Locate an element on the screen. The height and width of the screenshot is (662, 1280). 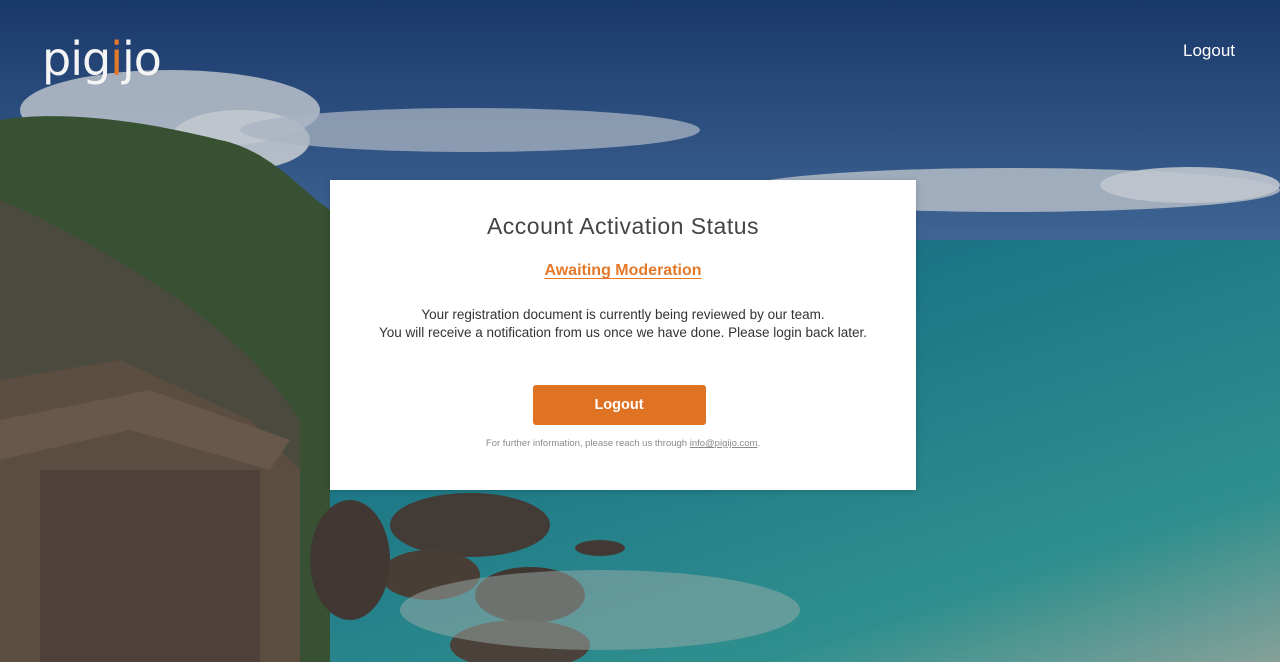
logo-wordmark: pigijo is located at coordinates (102, 59).